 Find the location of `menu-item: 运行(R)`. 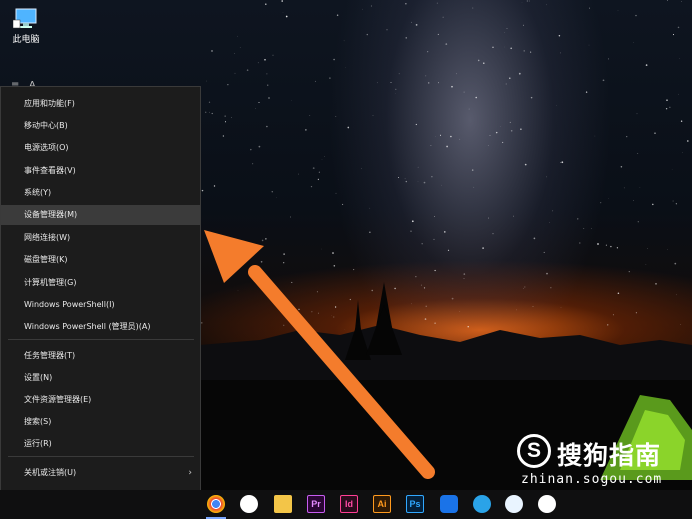

menu-item: 运行(R) is located at coordinates (100, 444).